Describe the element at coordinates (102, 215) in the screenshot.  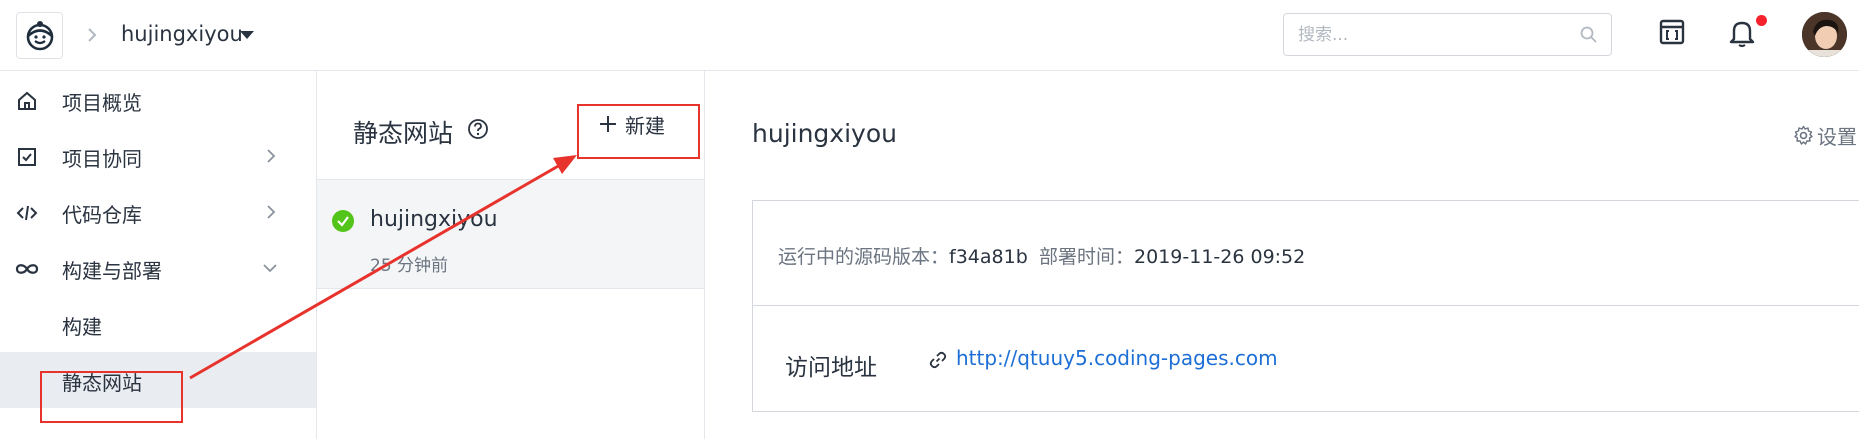
I see `sidebar-item-label: 代码仓库` at that location.